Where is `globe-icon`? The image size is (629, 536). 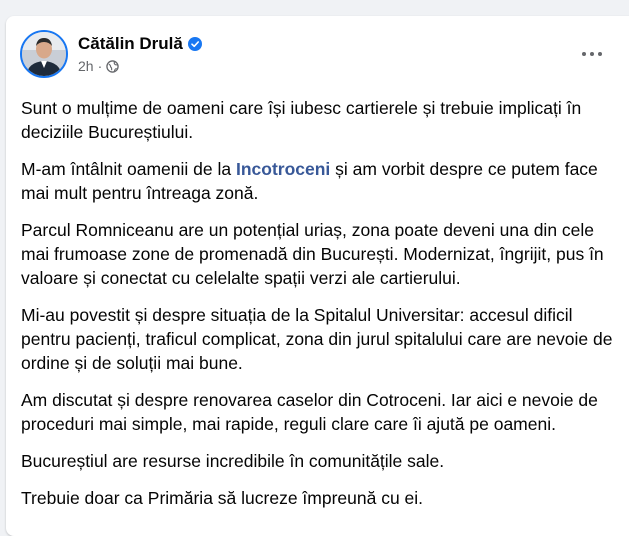
globe-icon is located at coordinates (112, 66).